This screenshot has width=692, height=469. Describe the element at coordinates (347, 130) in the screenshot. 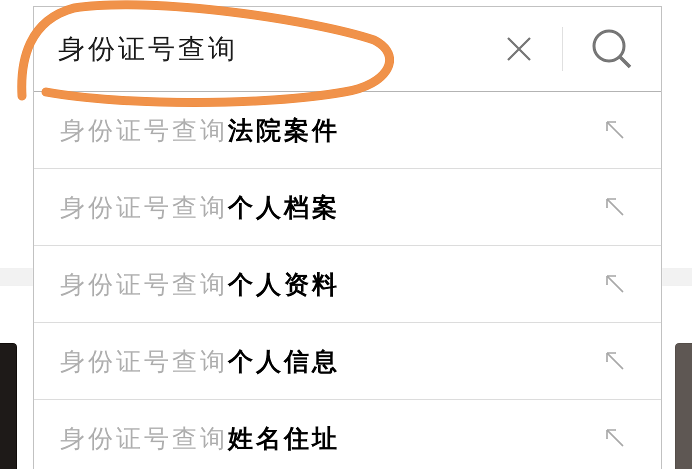

I see `suggestion-item: 身份证号查询法院案件` at that location.